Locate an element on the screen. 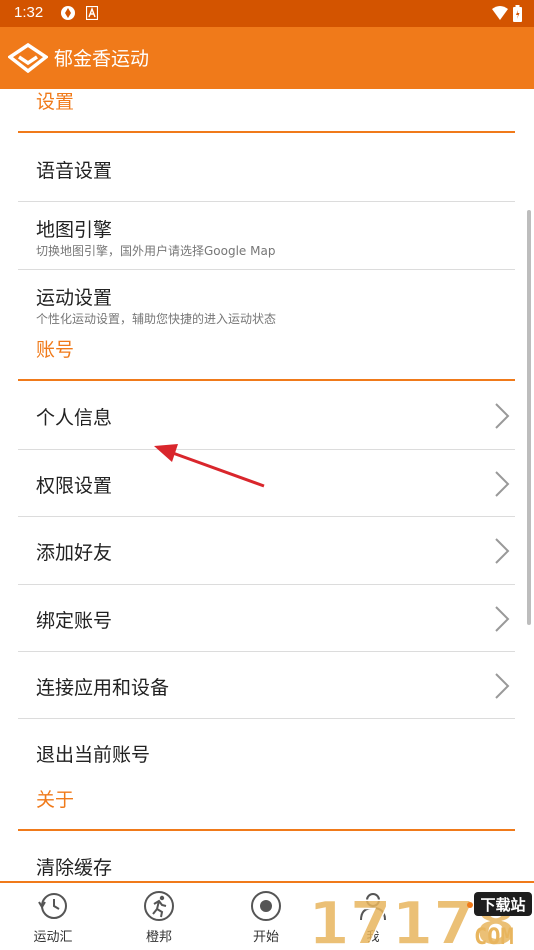 The width and height of the screenshot is (534, 950). section-title-account: 账号 is located at coordinates (55, 350).